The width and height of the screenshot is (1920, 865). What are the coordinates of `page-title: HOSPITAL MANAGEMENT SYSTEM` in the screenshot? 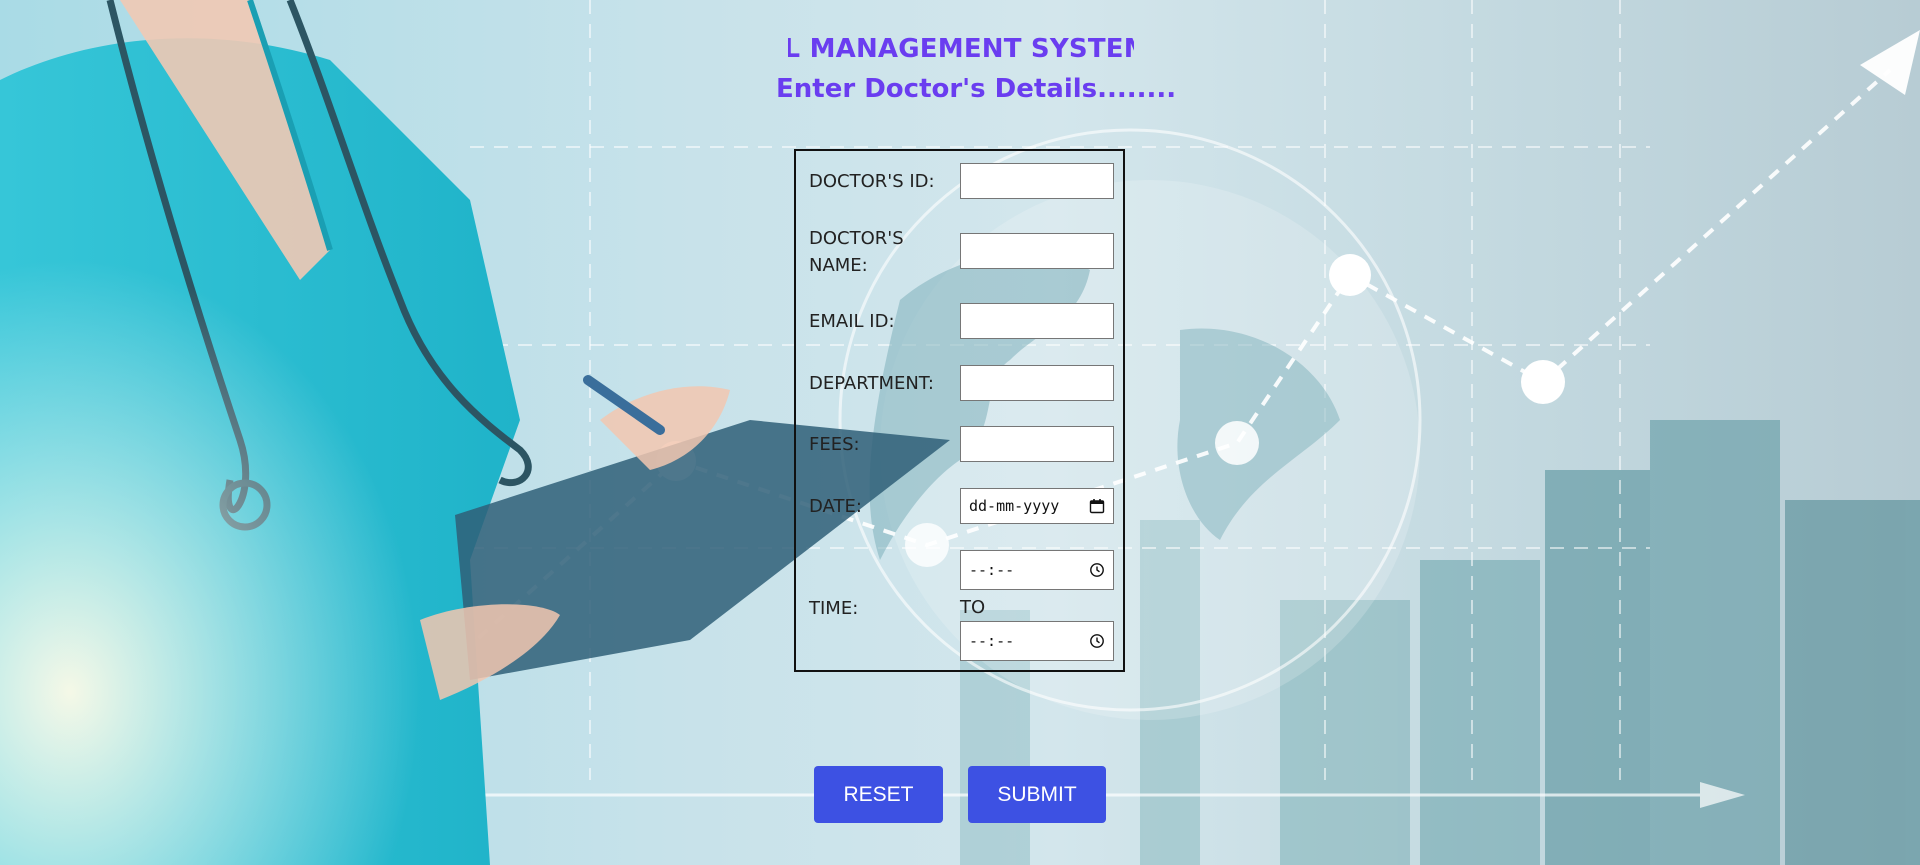 It's located at (961, 49).